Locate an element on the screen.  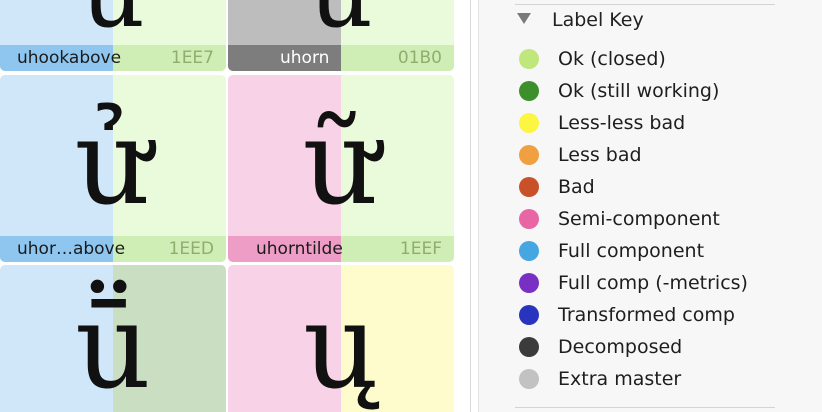
glyph-preview: ữ is located at coordinates (341, 162).